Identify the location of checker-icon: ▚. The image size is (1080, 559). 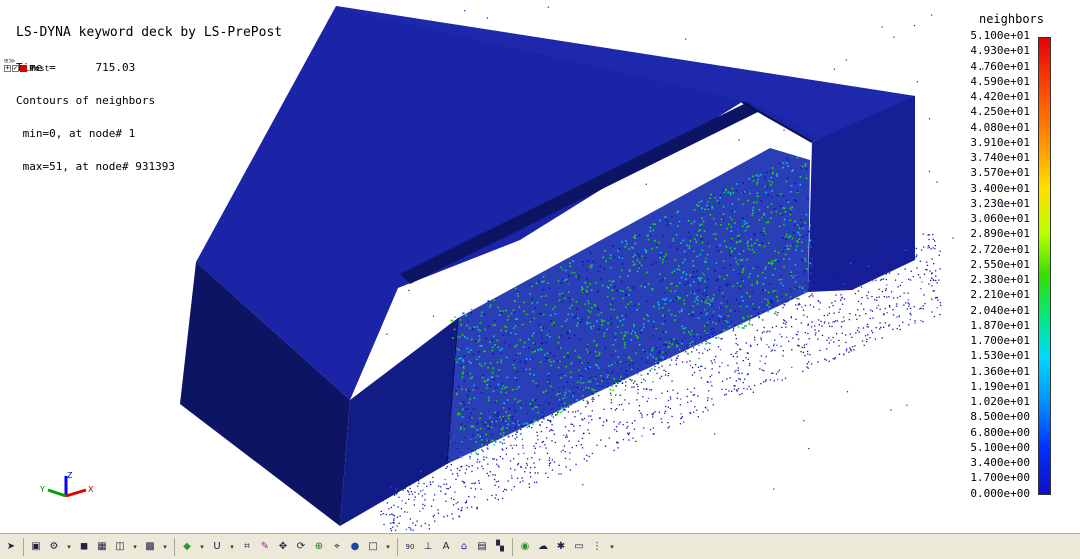
(500, 547).